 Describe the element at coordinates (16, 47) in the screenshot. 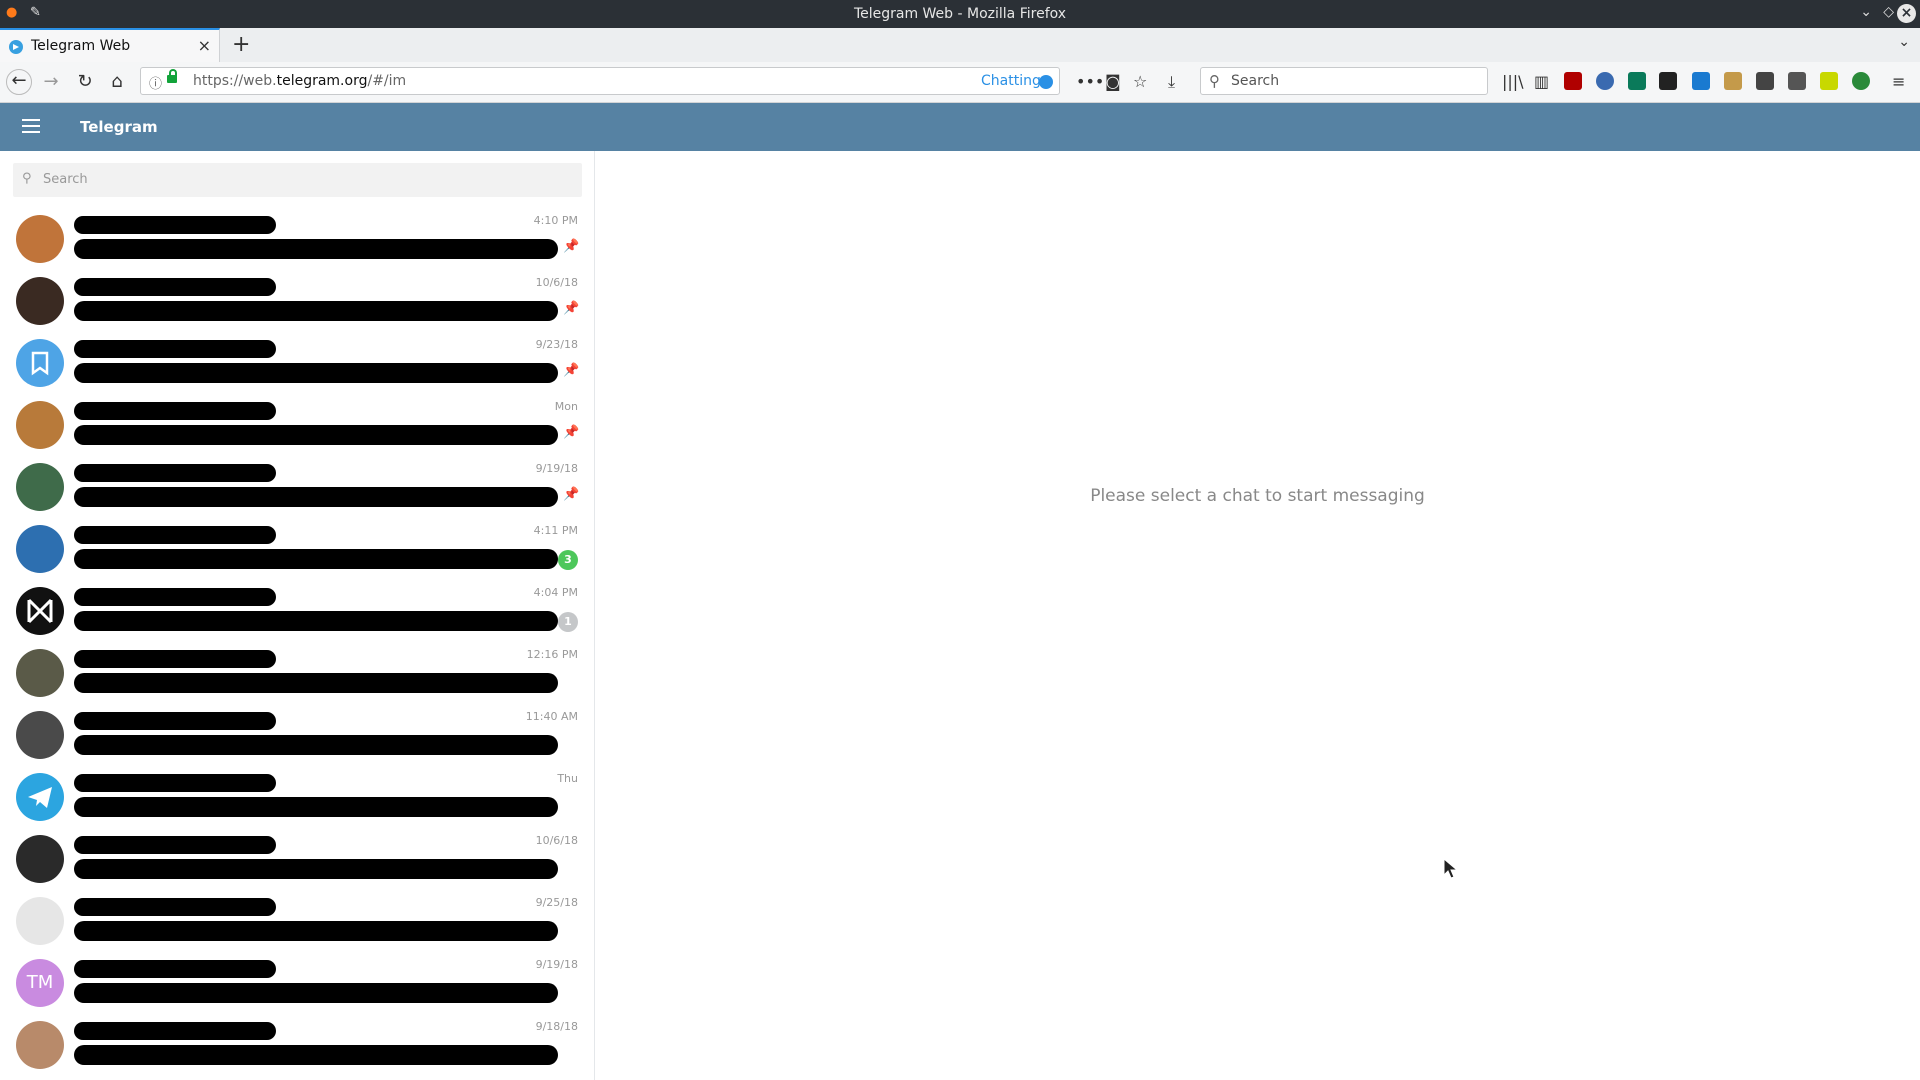

I see `telegram-favicon-icon` at that location.